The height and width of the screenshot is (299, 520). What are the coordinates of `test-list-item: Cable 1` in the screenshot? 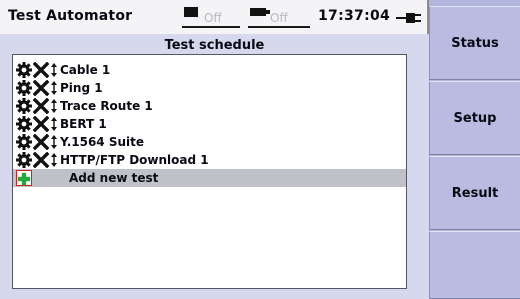 It's located at (209, 70).